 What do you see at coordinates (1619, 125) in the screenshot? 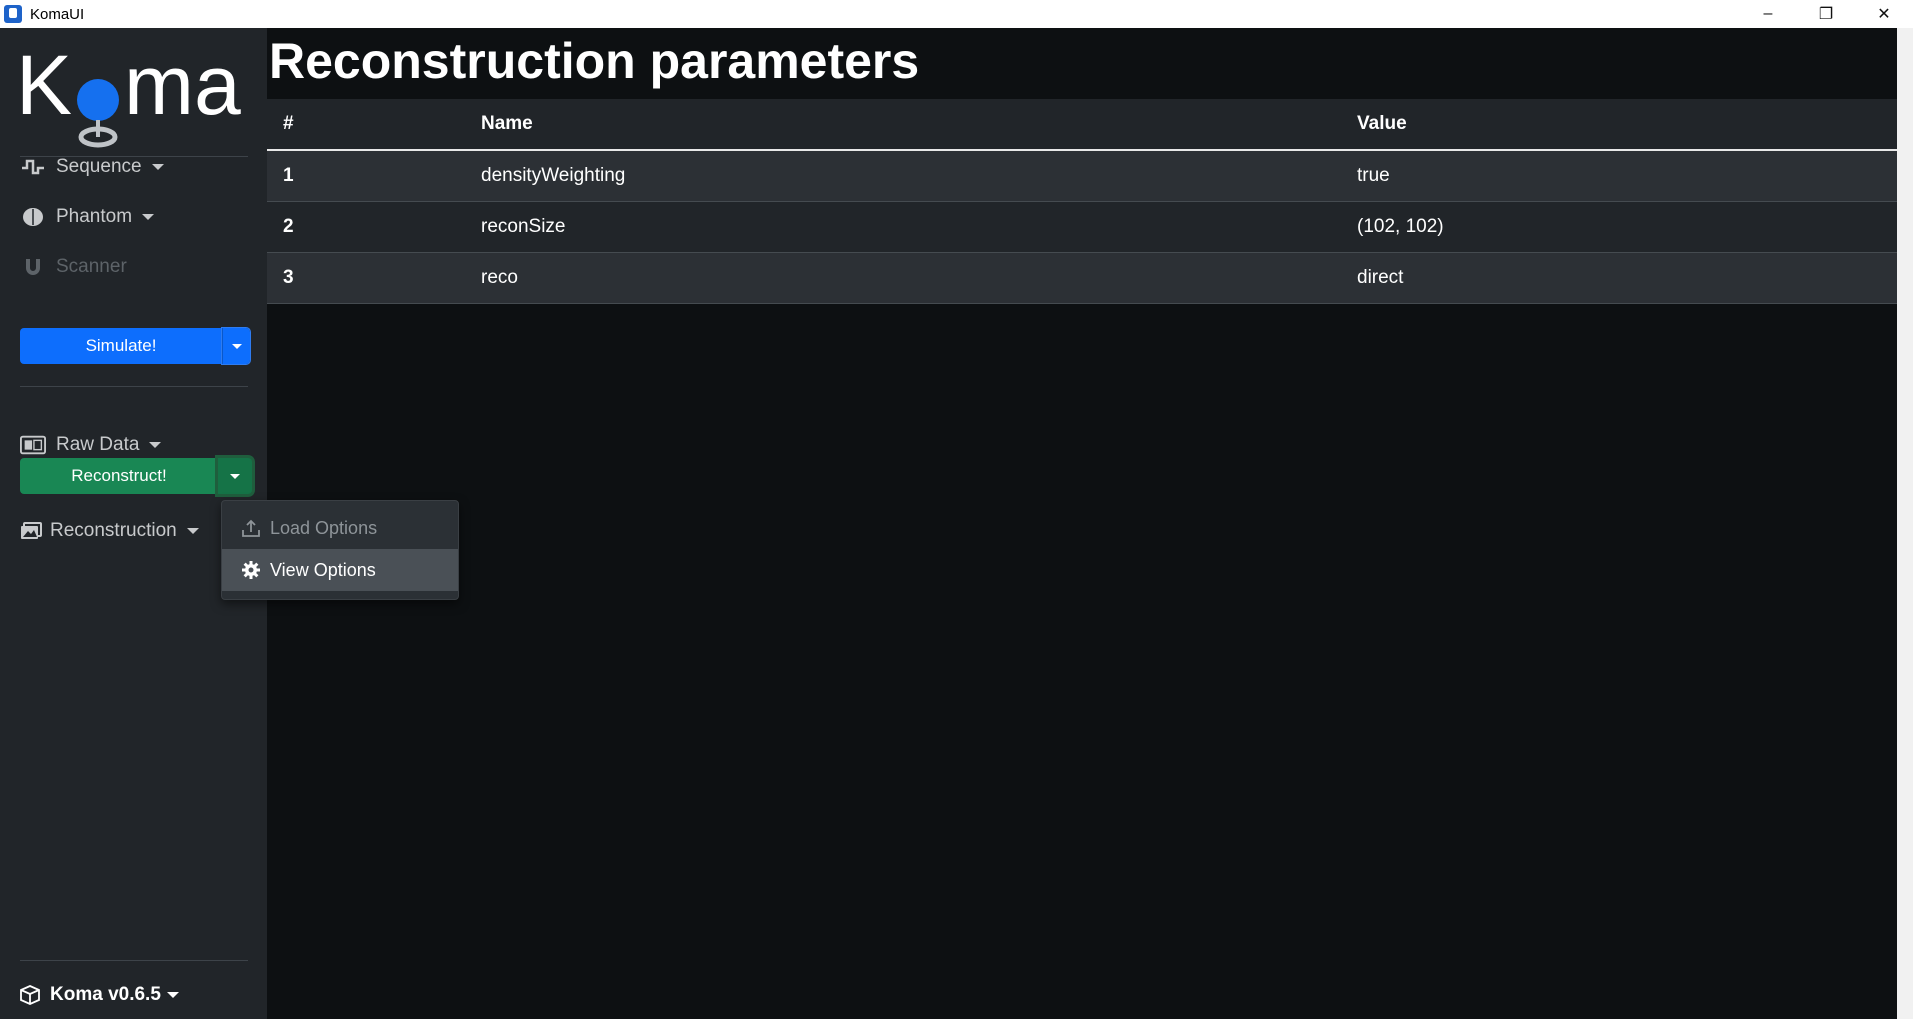
I see `column-header-value: Value` at bounding box center [1619, 125].